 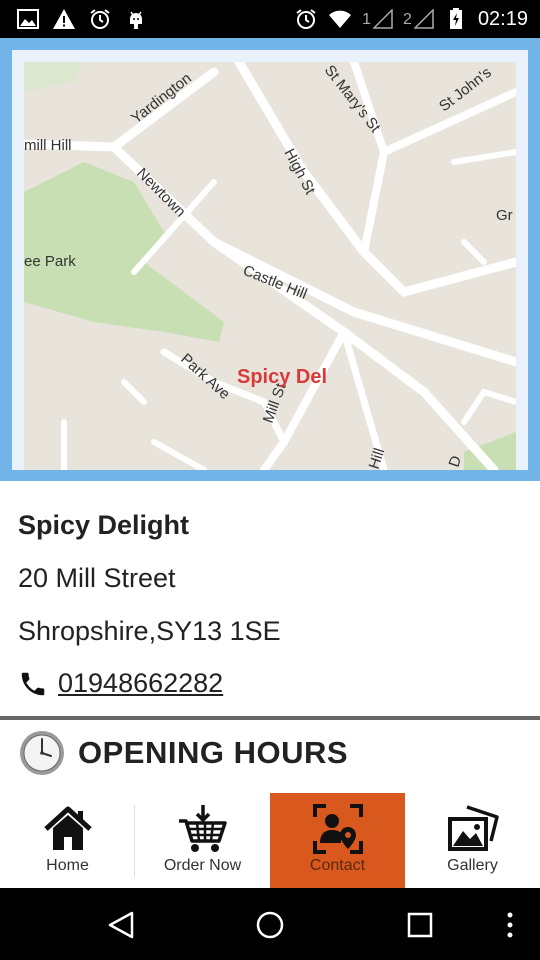 I want to click on contact-icon, so click(x=337, y=829).